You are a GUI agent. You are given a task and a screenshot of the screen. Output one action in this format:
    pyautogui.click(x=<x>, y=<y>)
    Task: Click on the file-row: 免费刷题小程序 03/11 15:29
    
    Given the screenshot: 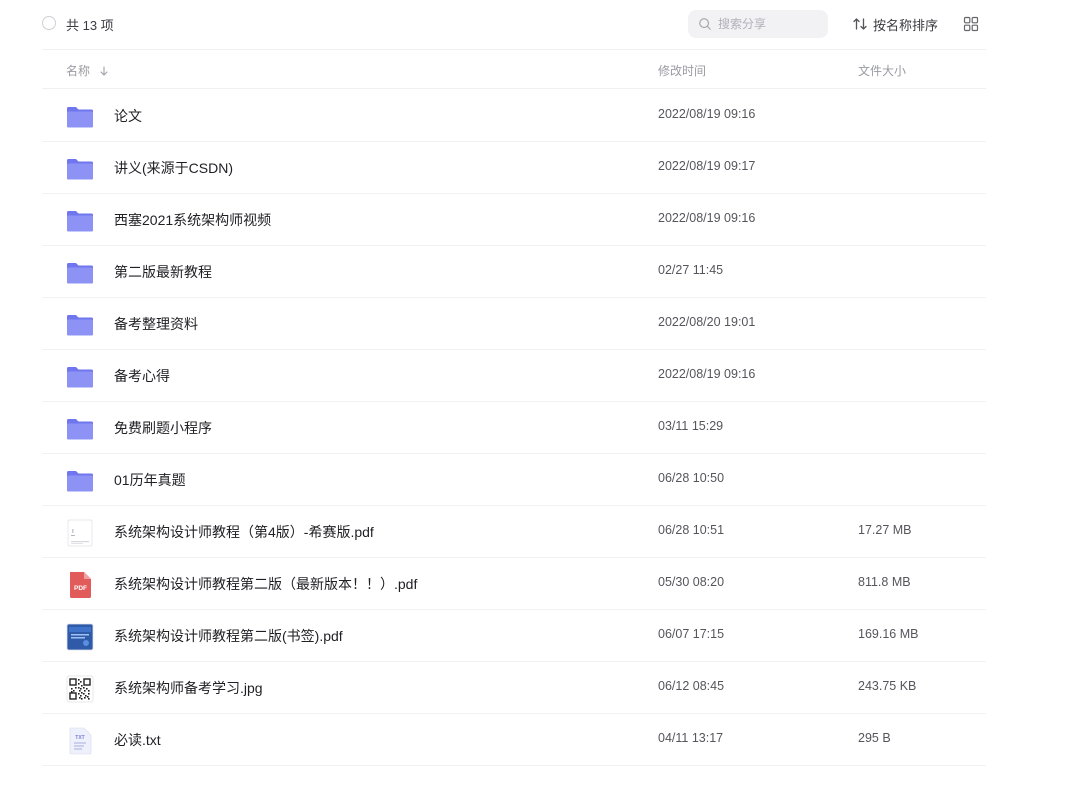 What is the action you would take?
    pyautogui.click(x=514, y=428)
    